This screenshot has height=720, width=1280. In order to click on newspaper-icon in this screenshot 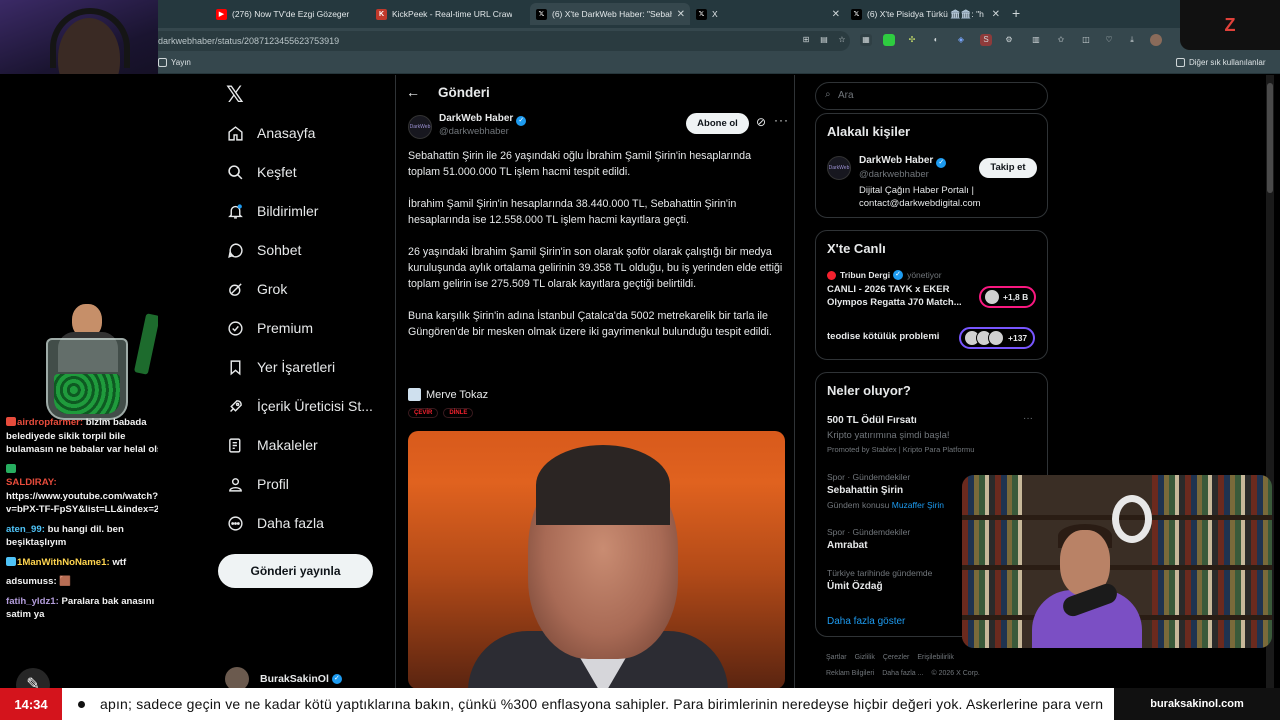, I will do `click(414, 394)`.